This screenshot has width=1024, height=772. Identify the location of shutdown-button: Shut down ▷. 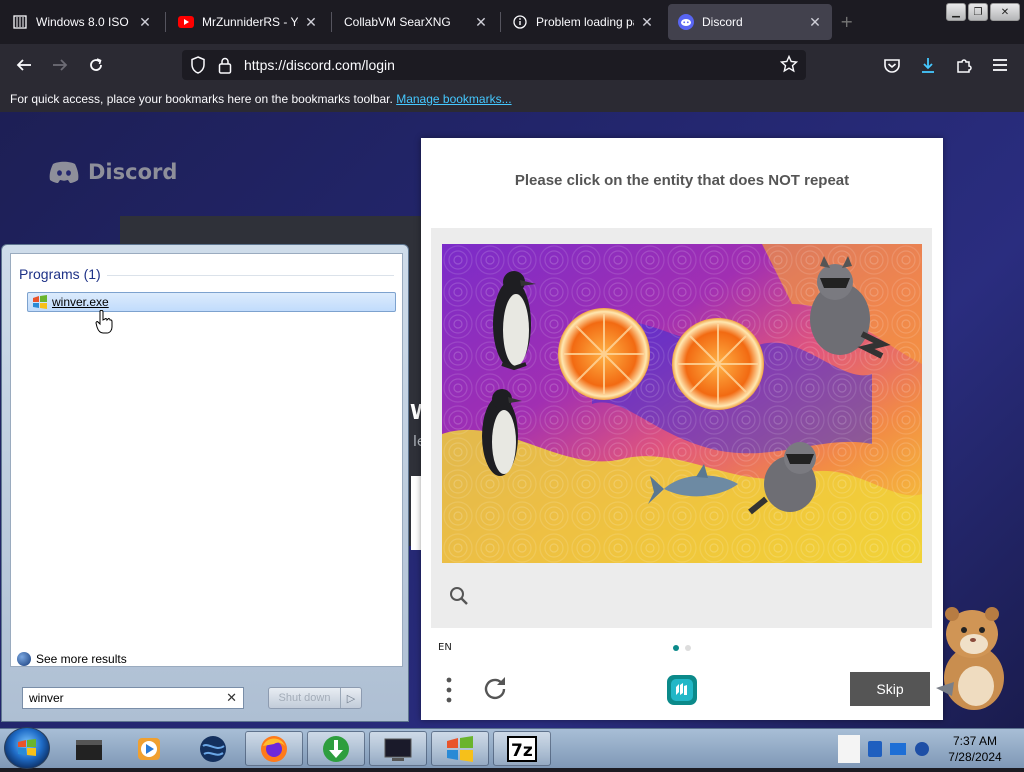
(315, 698).